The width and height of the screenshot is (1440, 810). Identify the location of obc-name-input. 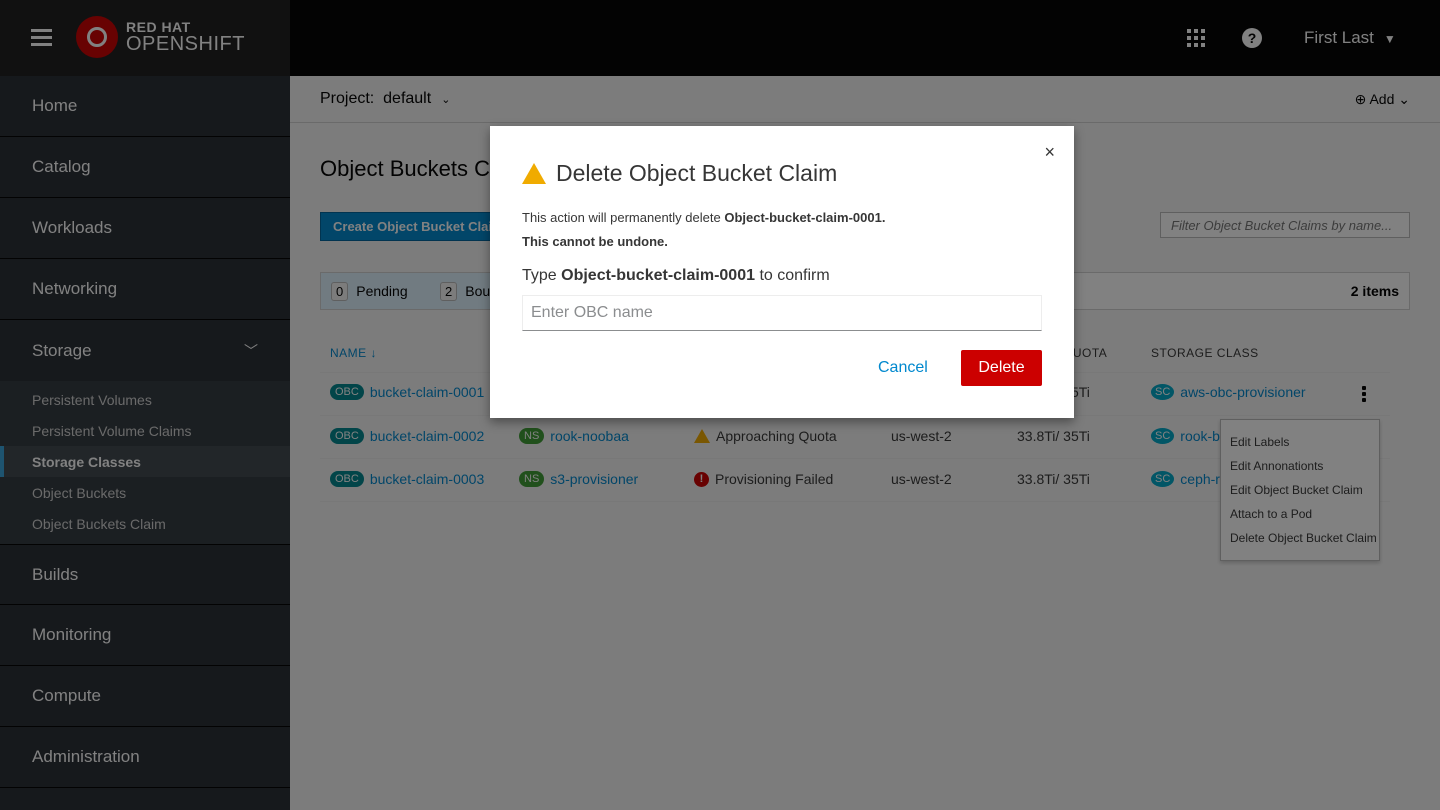
(782, 313).